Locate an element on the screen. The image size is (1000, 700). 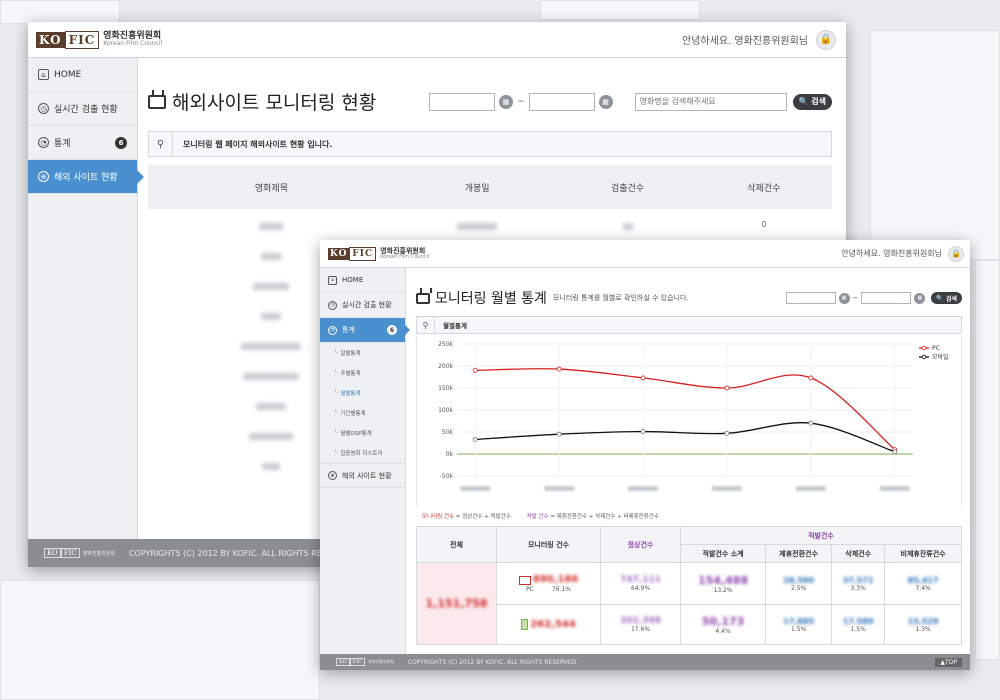
legend-marker is located at coordinates (924, 357).